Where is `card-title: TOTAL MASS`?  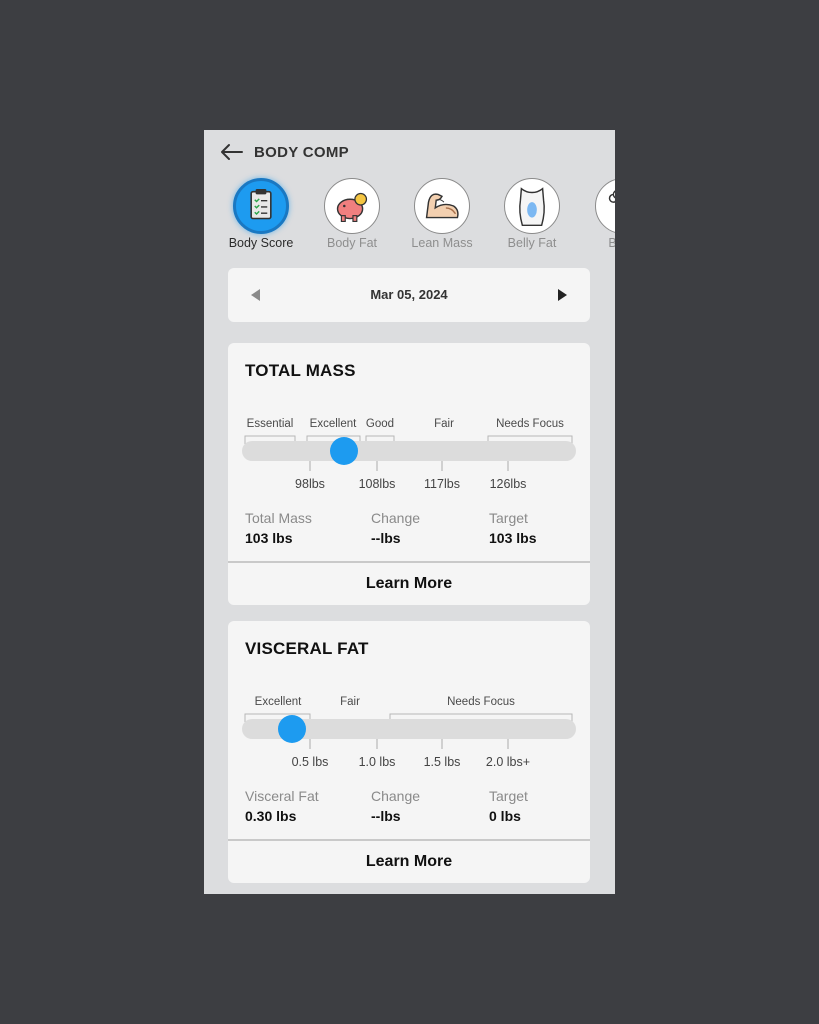
card-title: TOTAL MASS is located at coordinates (300, 370).